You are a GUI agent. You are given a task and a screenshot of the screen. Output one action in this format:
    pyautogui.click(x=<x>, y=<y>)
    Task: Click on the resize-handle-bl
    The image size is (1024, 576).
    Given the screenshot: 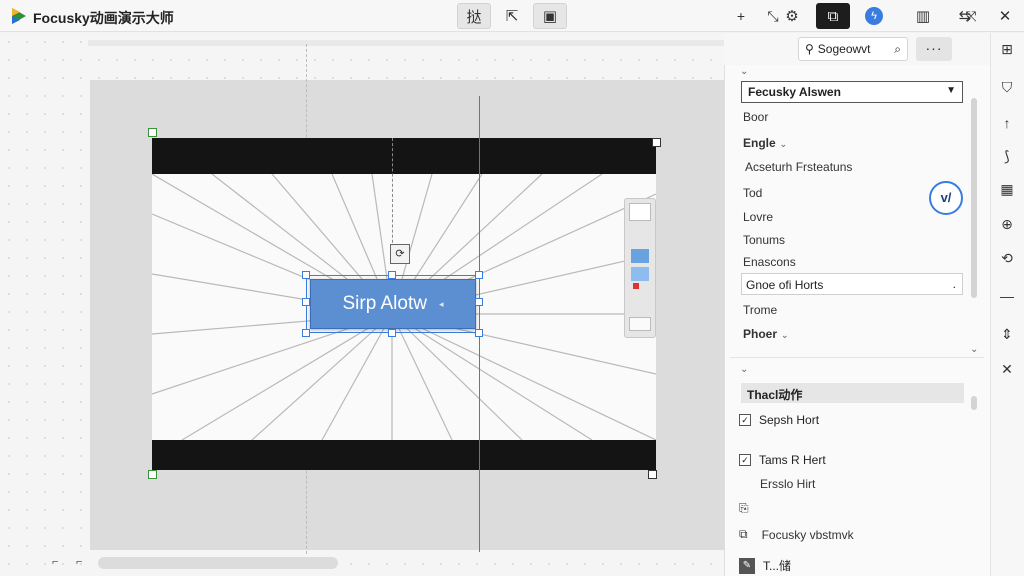 What is the action you would take?
    pyautogui.click(x=306, y=333)
    